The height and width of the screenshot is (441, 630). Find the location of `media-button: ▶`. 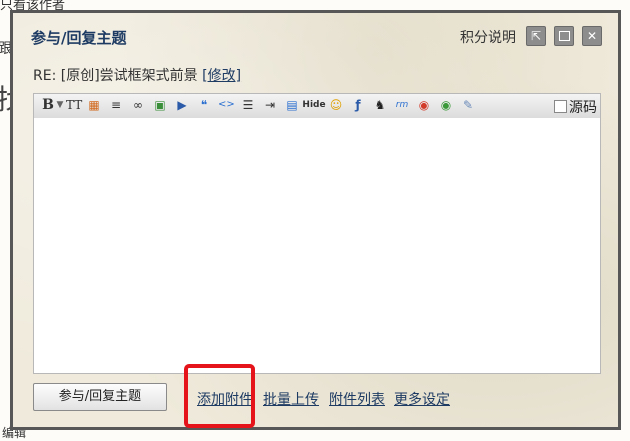

media-button: ▶ is located at coordinates (182, 105).